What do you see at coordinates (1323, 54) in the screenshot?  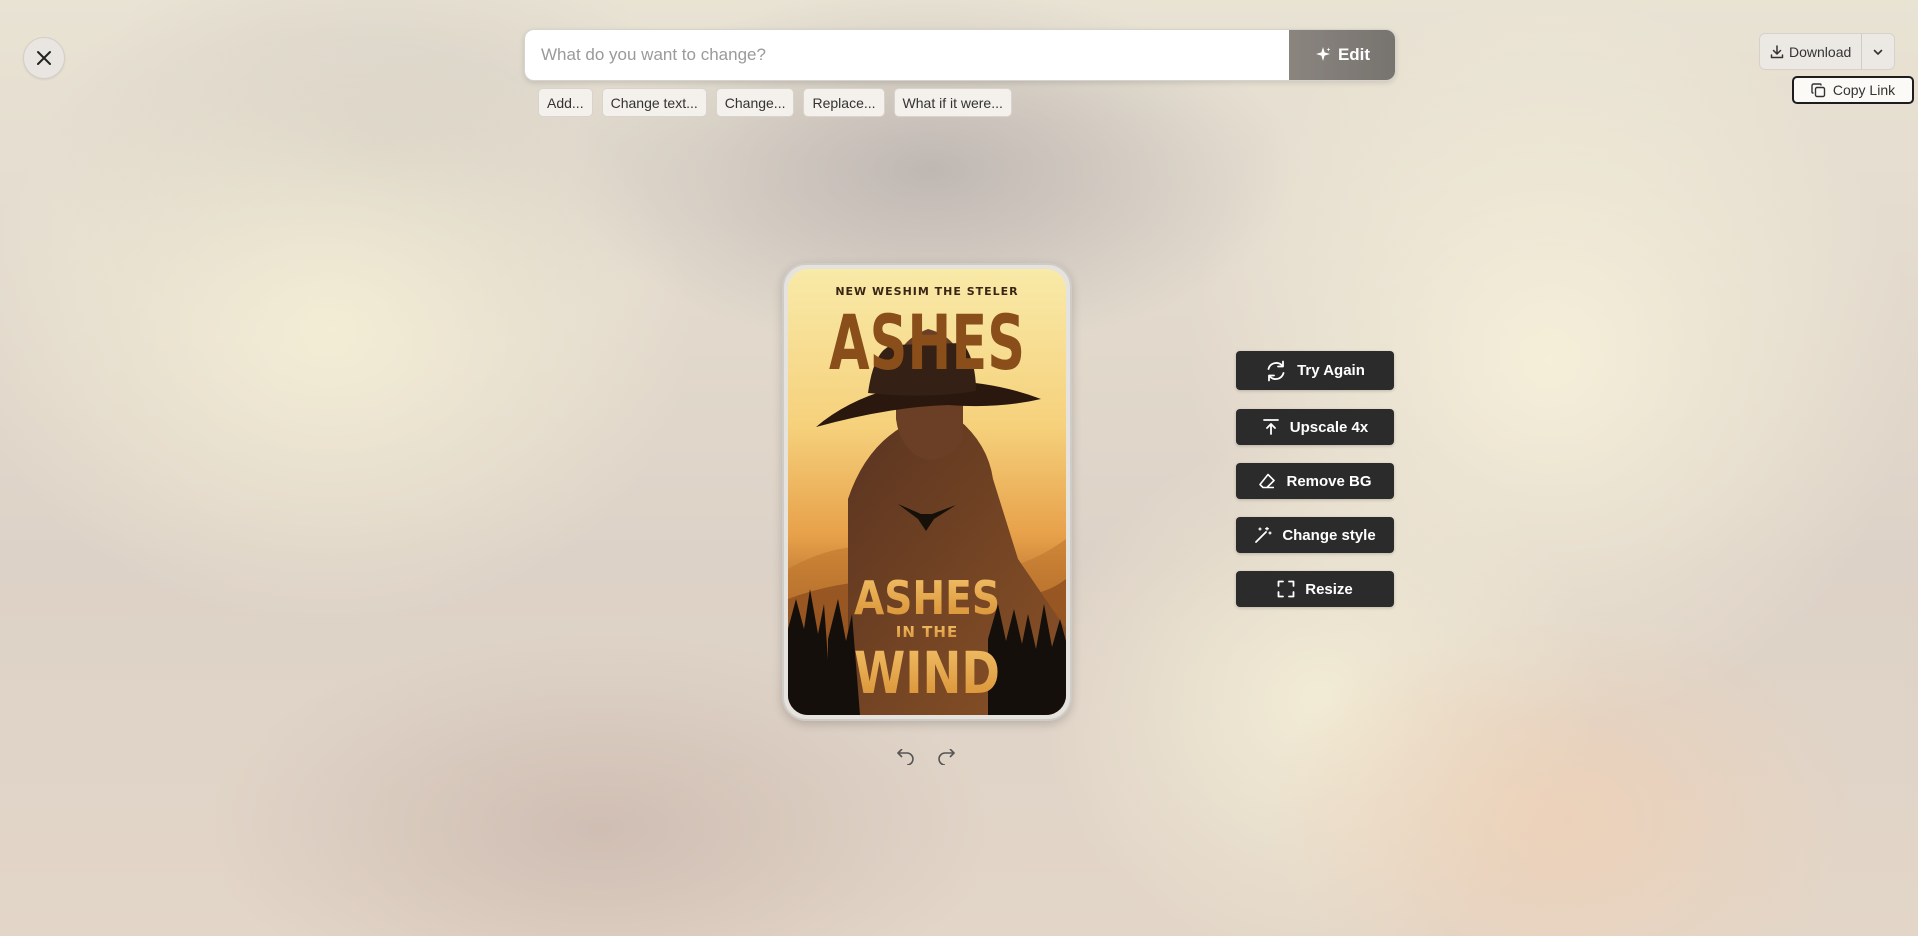 I see `sparkle-icon` at bounding box center [1323, 54].